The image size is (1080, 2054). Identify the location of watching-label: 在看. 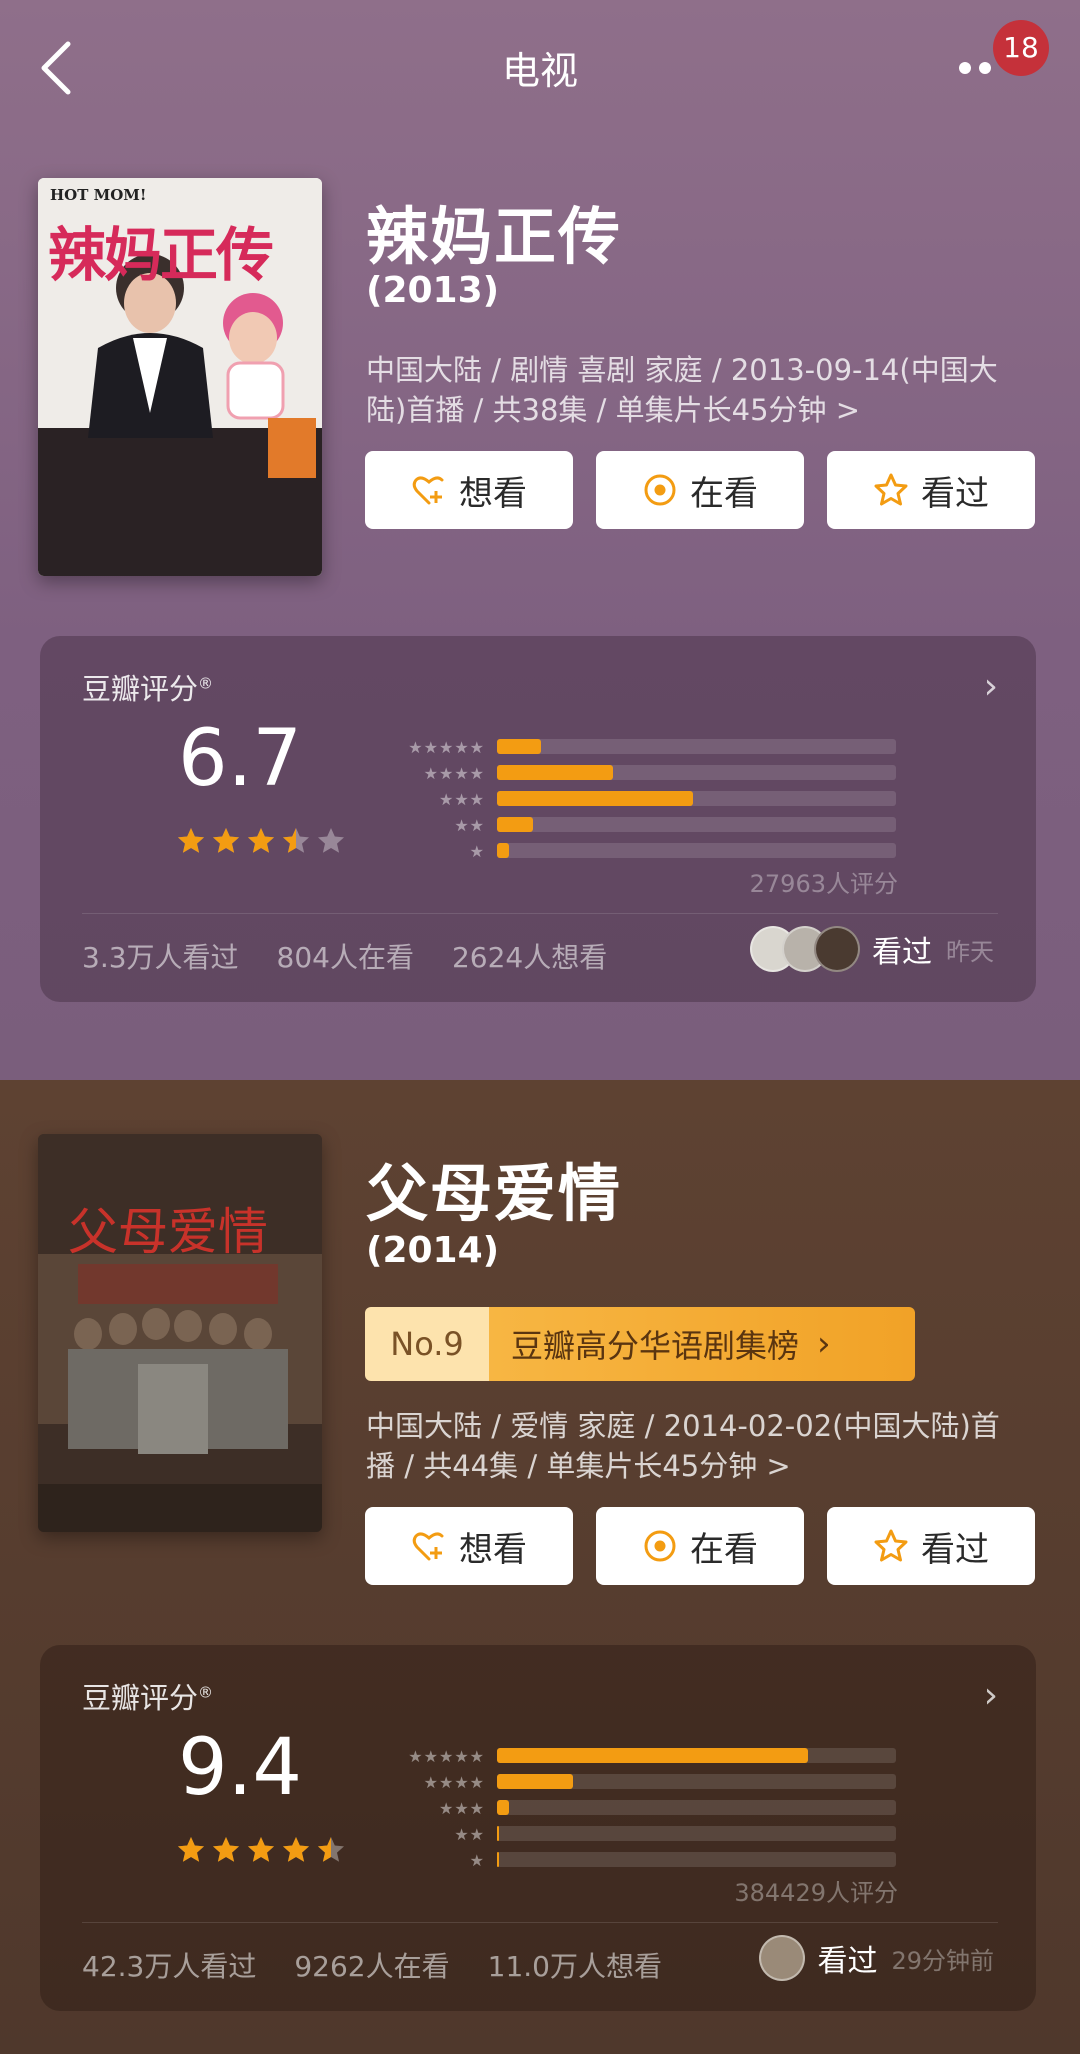
(724, 493).